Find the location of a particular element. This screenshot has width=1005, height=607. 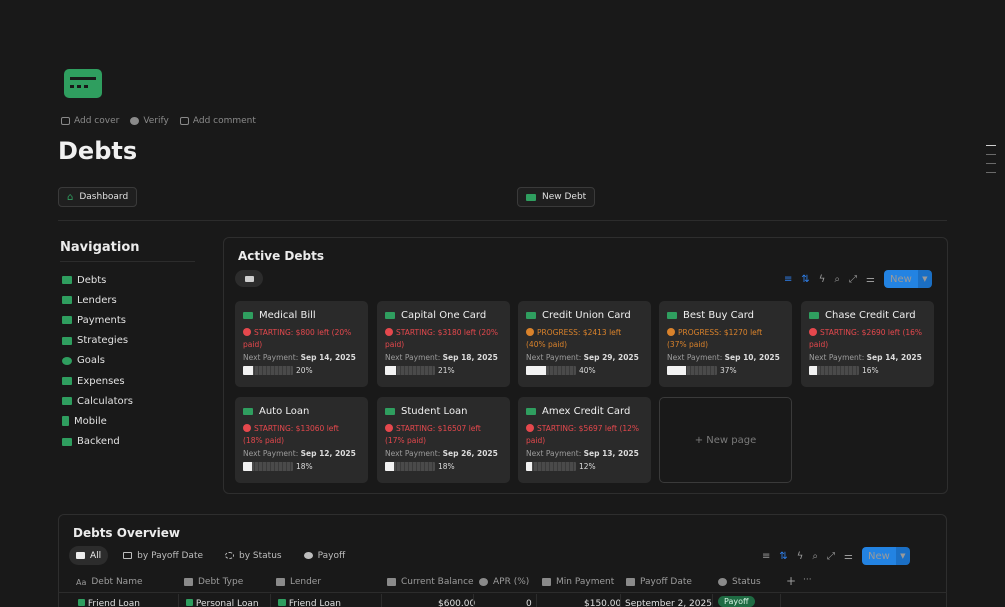

debt-status-text: STARTING: $5697 left (12% paid) is located at coordinates (583, 434).